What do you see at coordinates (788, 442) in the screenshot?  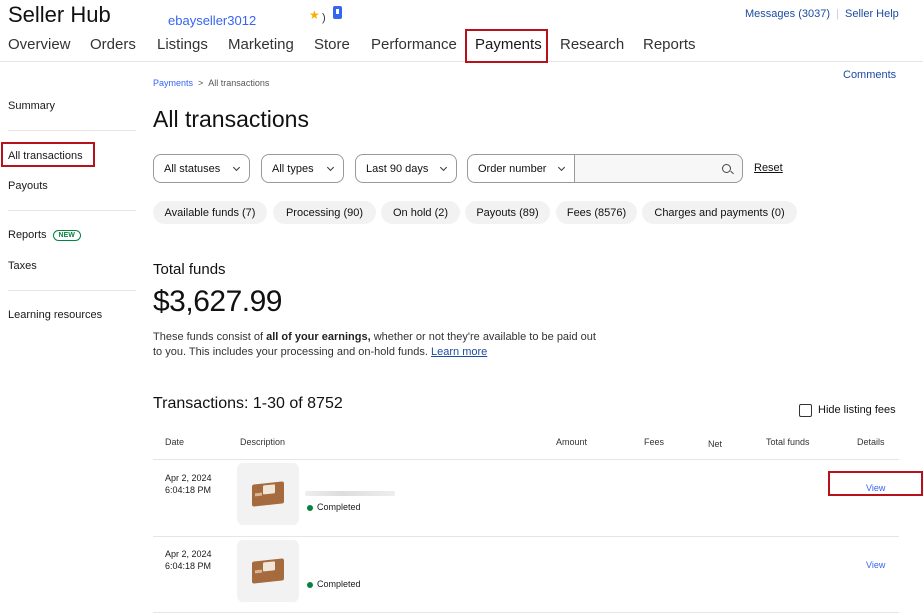 I see `column-header-total-funds: Total funds` at bounding box center [788, 442].